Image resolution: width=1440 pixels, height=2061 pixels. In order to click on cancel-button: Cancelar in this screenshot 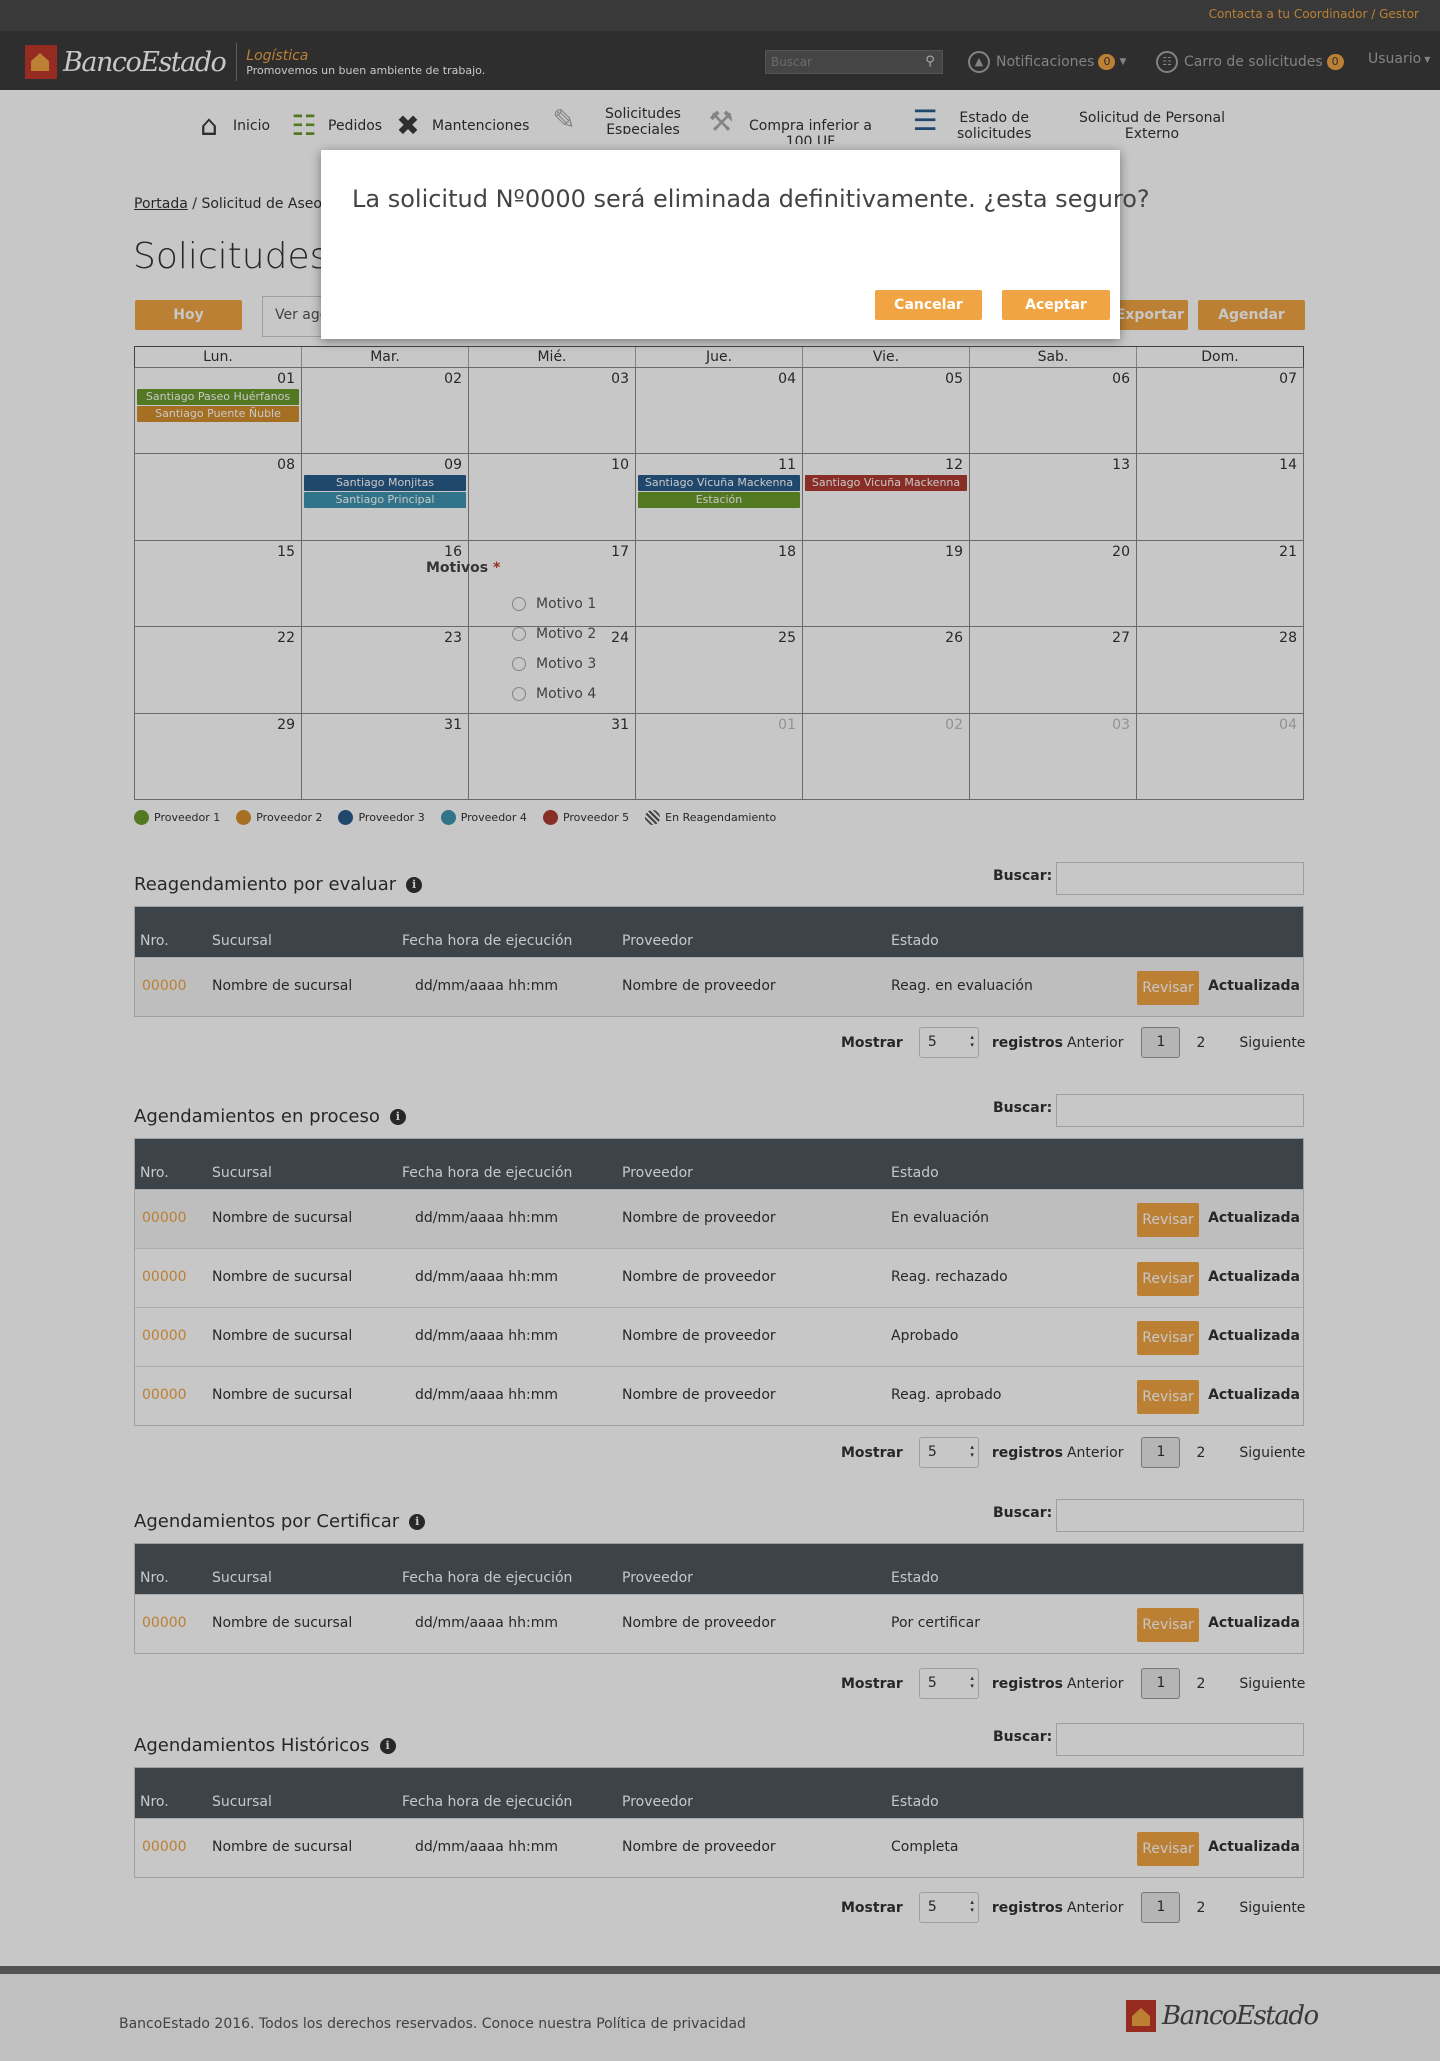, I will do `click(928, 305)`.